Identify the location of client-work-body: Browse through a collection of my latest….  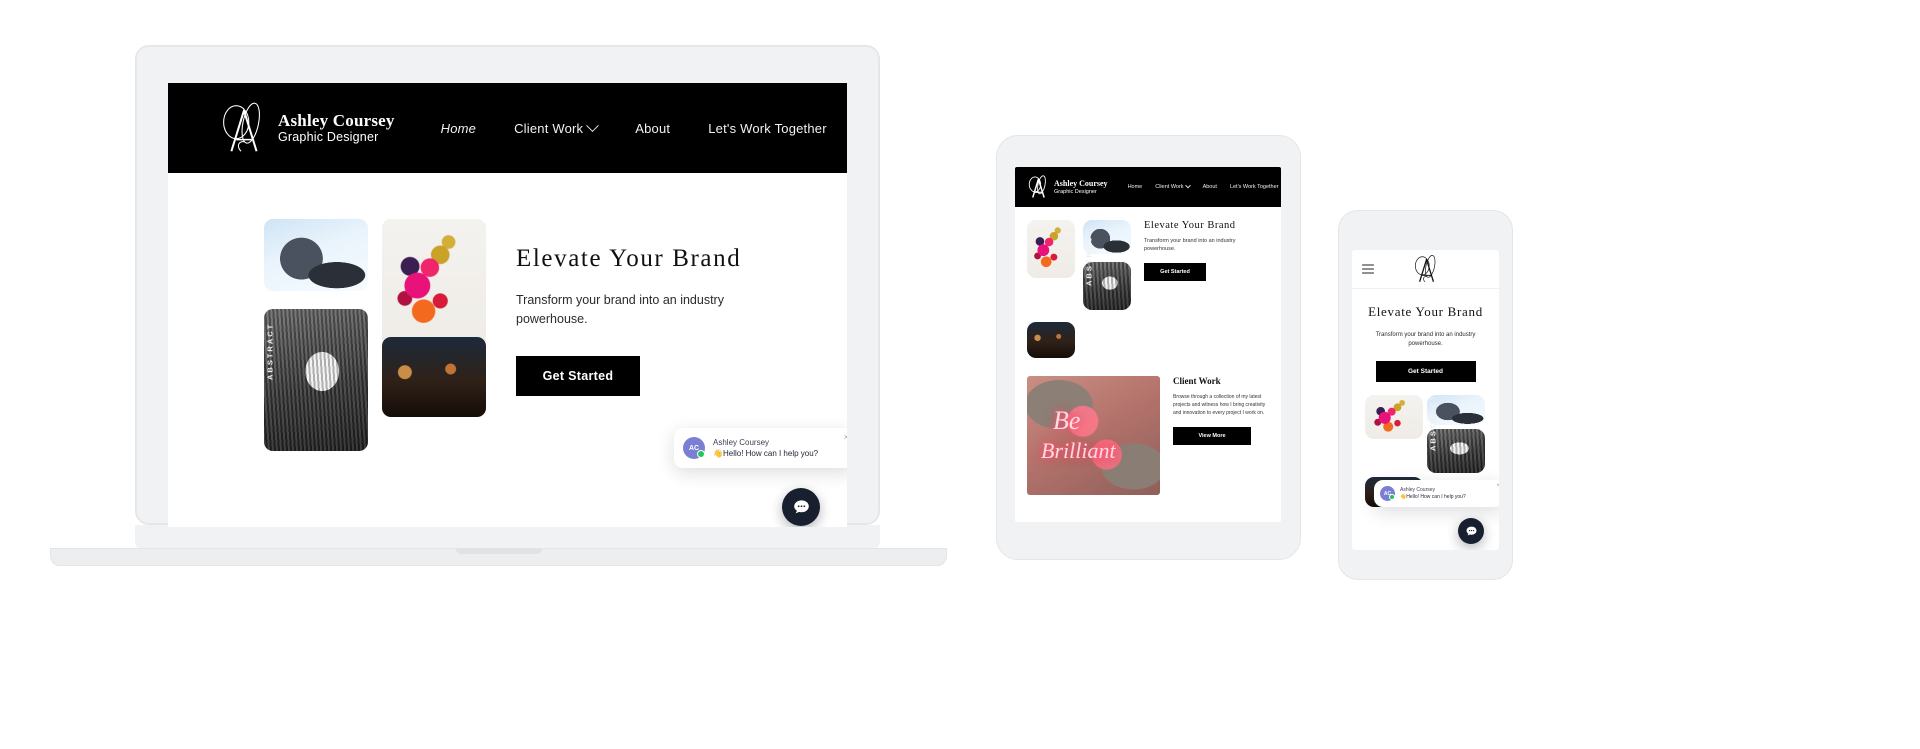
(1219, 405).